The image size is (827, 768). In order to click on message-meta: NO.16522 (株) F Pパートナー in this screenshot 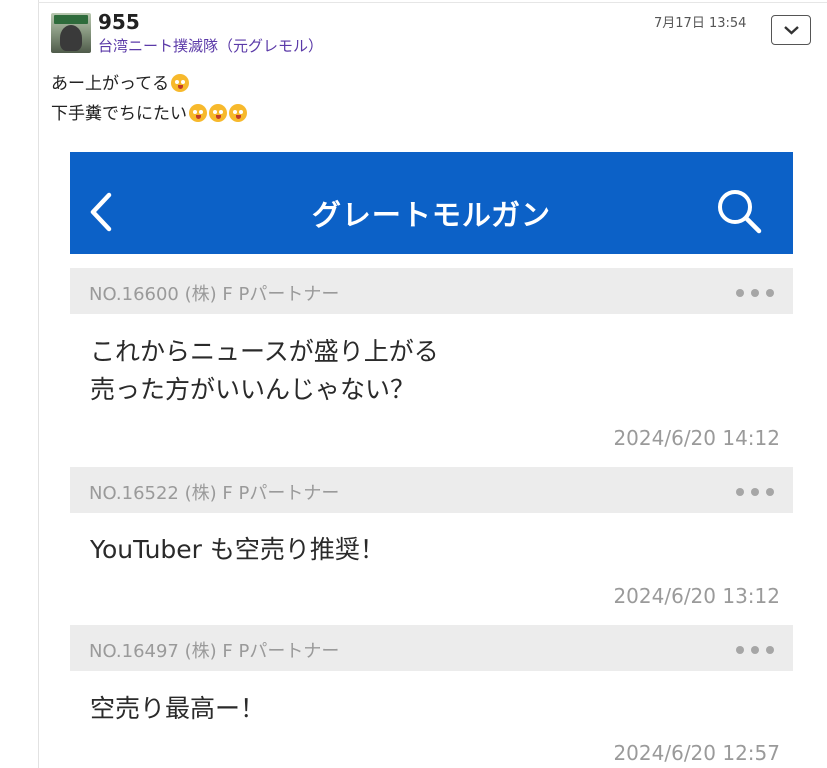, I will do `click(214, 492)`.